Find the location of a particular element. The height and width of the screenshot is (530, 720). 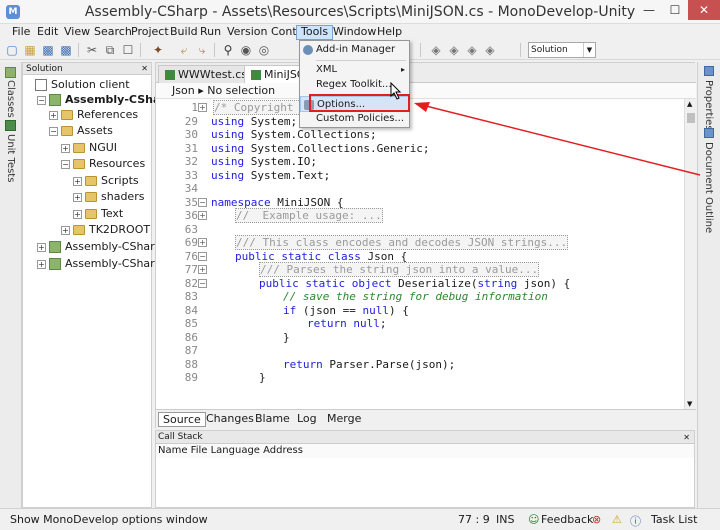

copy-icon: ⧉ is located at coordinates (110, 50).